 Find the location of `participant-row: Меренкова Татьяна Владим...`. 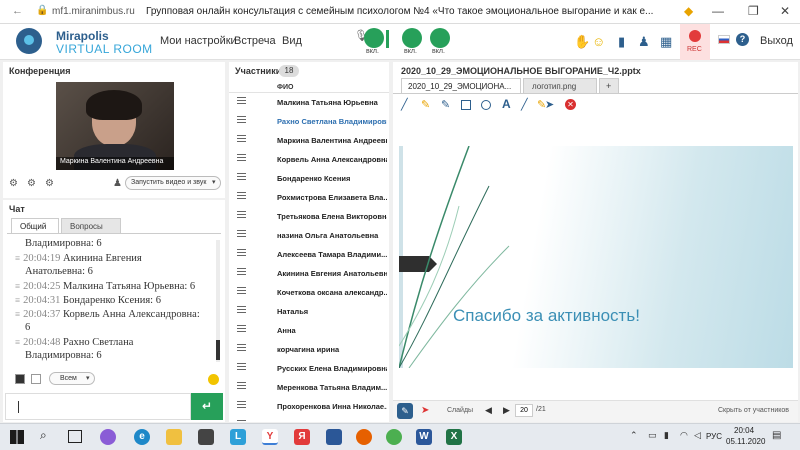

participant-row: Меренкова Татьяна Владим... is located at coordinates (308, 387).